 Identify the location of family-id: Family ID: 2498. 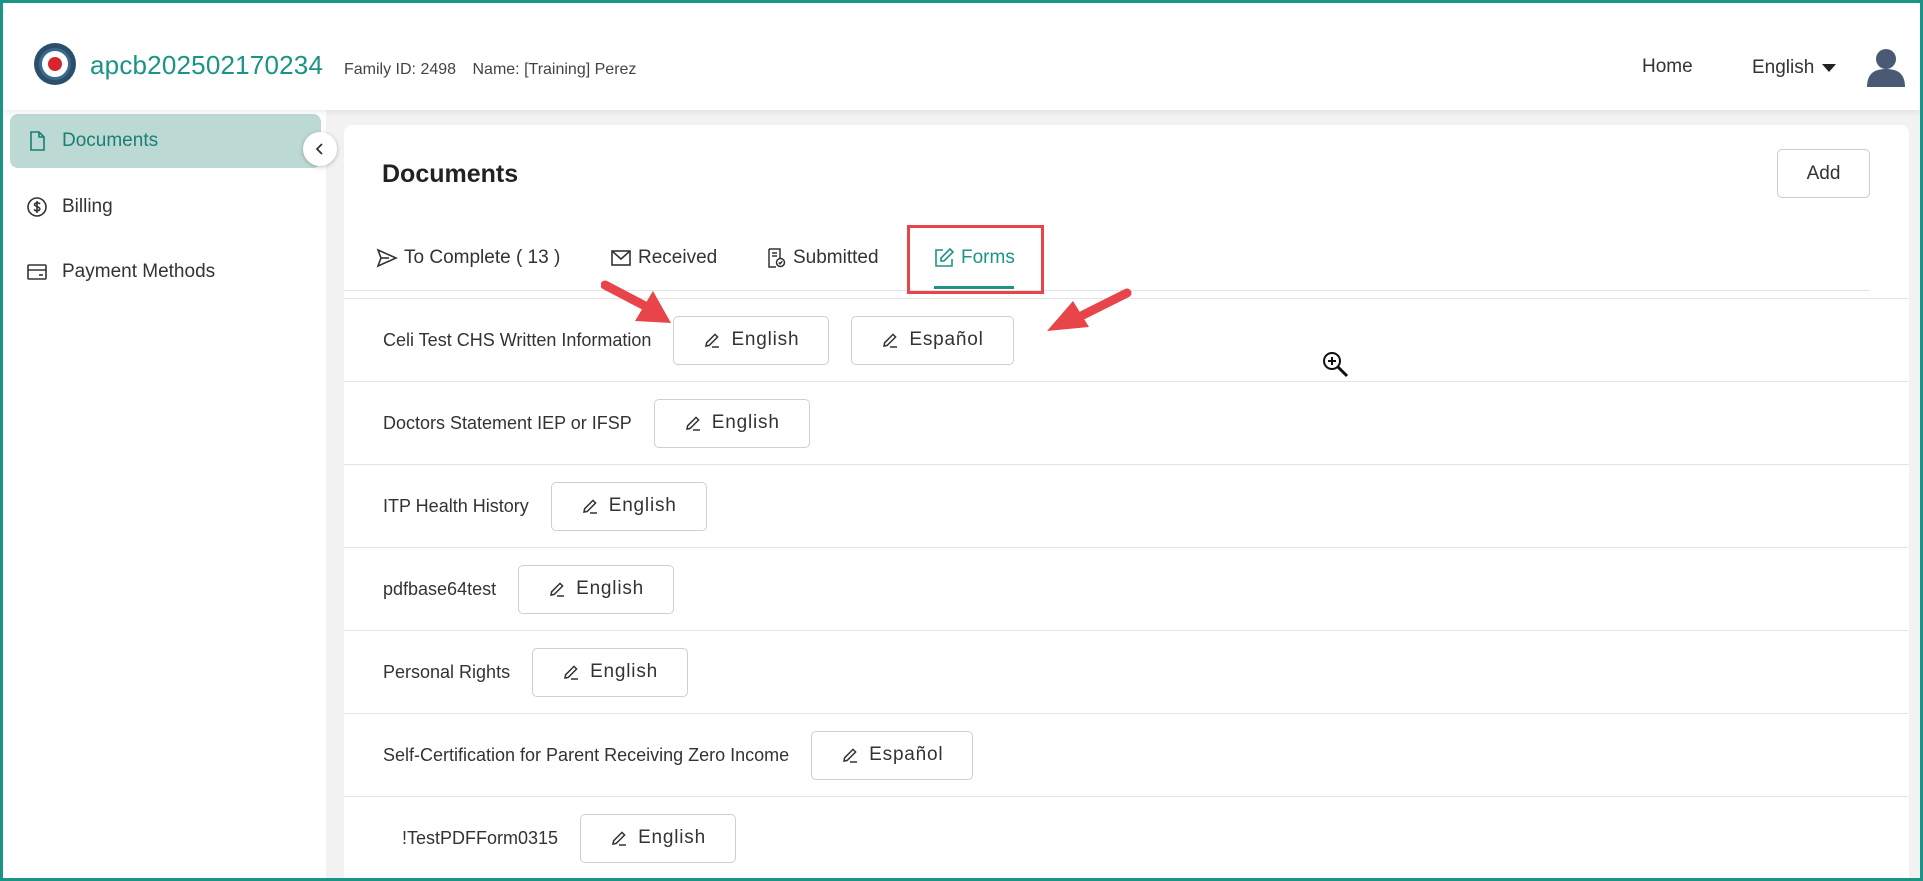
(400, 69).